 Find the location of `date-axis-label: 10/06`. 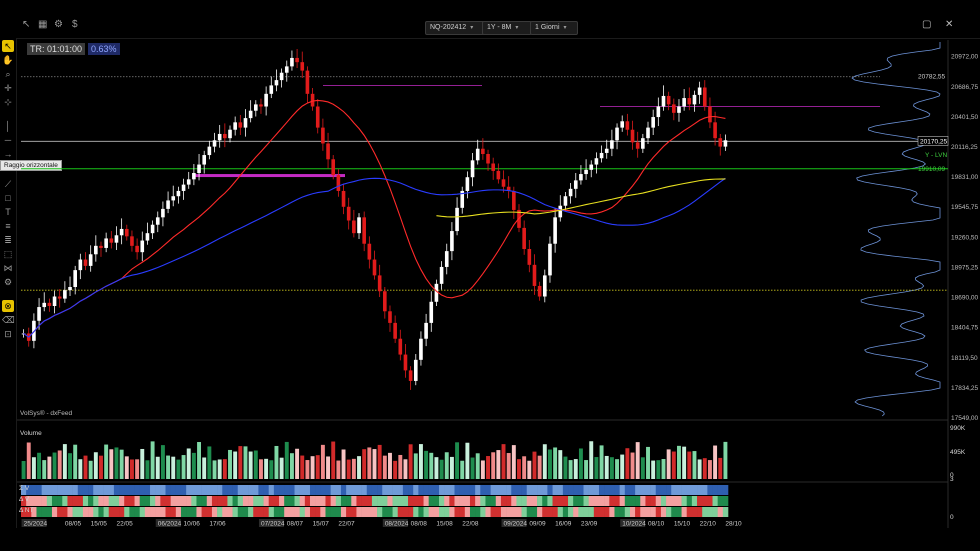

date-axis-label: 10/06 is located at coordinates (192, 524).